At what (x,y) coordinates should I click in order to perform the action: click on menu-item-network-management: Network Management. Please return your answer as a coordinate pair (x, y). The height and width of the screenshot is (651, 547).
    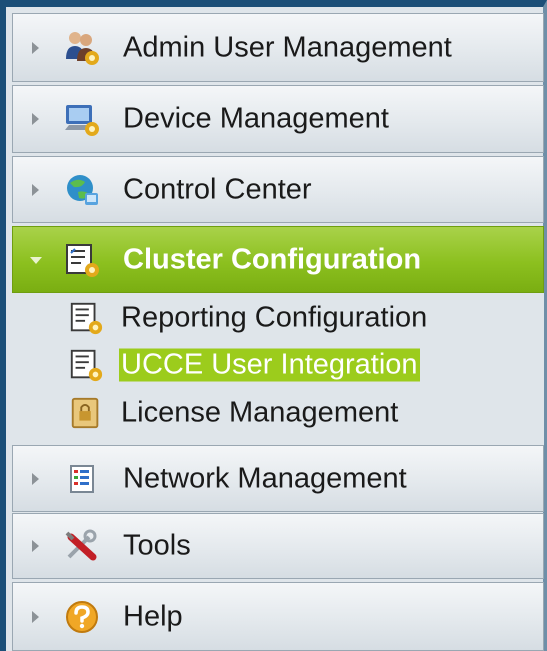
    Looking at the image, I should click on (278, 478).